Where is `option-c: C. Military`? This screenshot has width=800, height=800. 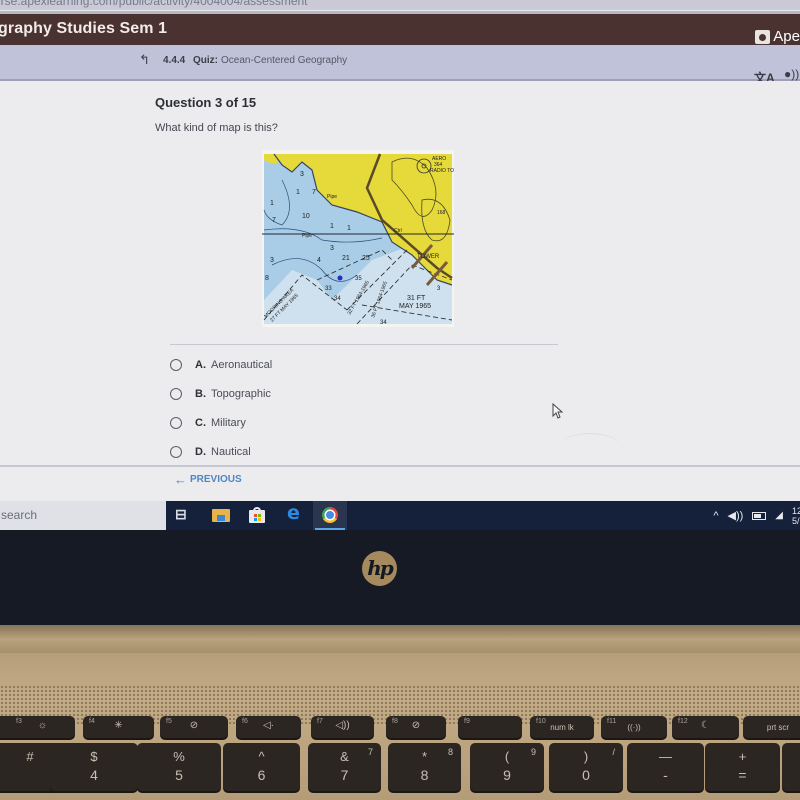 option-c: C. Military is located at coordinates (208, 423).